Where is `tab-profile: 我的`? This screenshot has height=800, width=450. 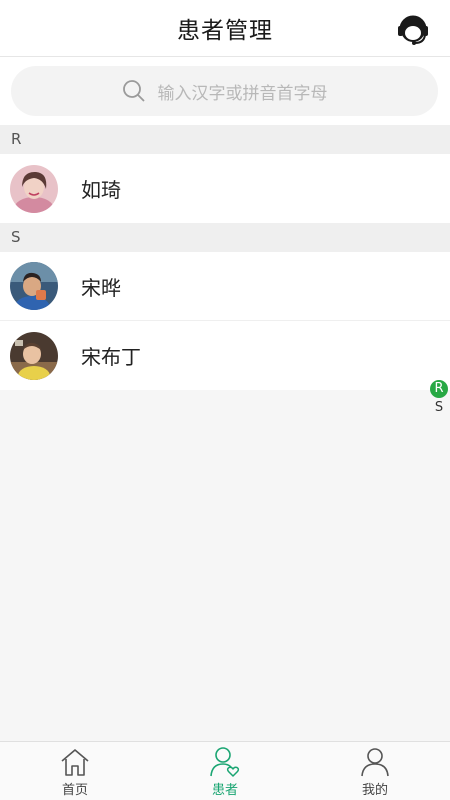
tab-profile: 我的 is located at coordinates (375, 771).